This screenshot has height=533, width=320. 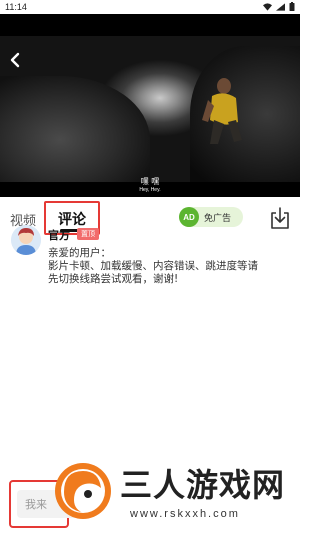 What do you see at coordinates (75, 129) in the screenshot?
I see `cave-rock-left` at bounding box center [75, 129].